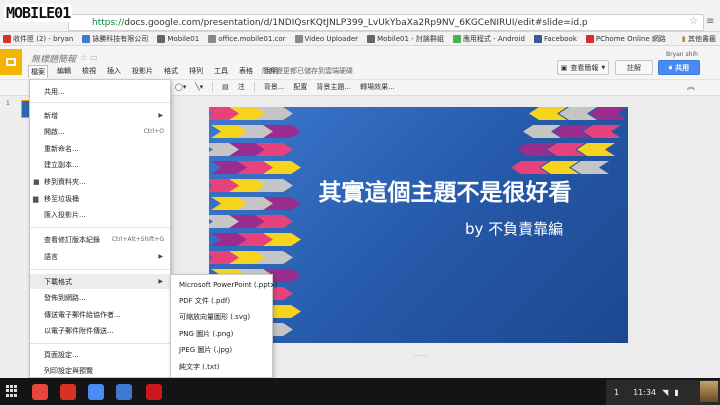  What do you see at coordinates (212, 38) in the screenshot?
I see `page-icon` at bounding box center [212, 38].